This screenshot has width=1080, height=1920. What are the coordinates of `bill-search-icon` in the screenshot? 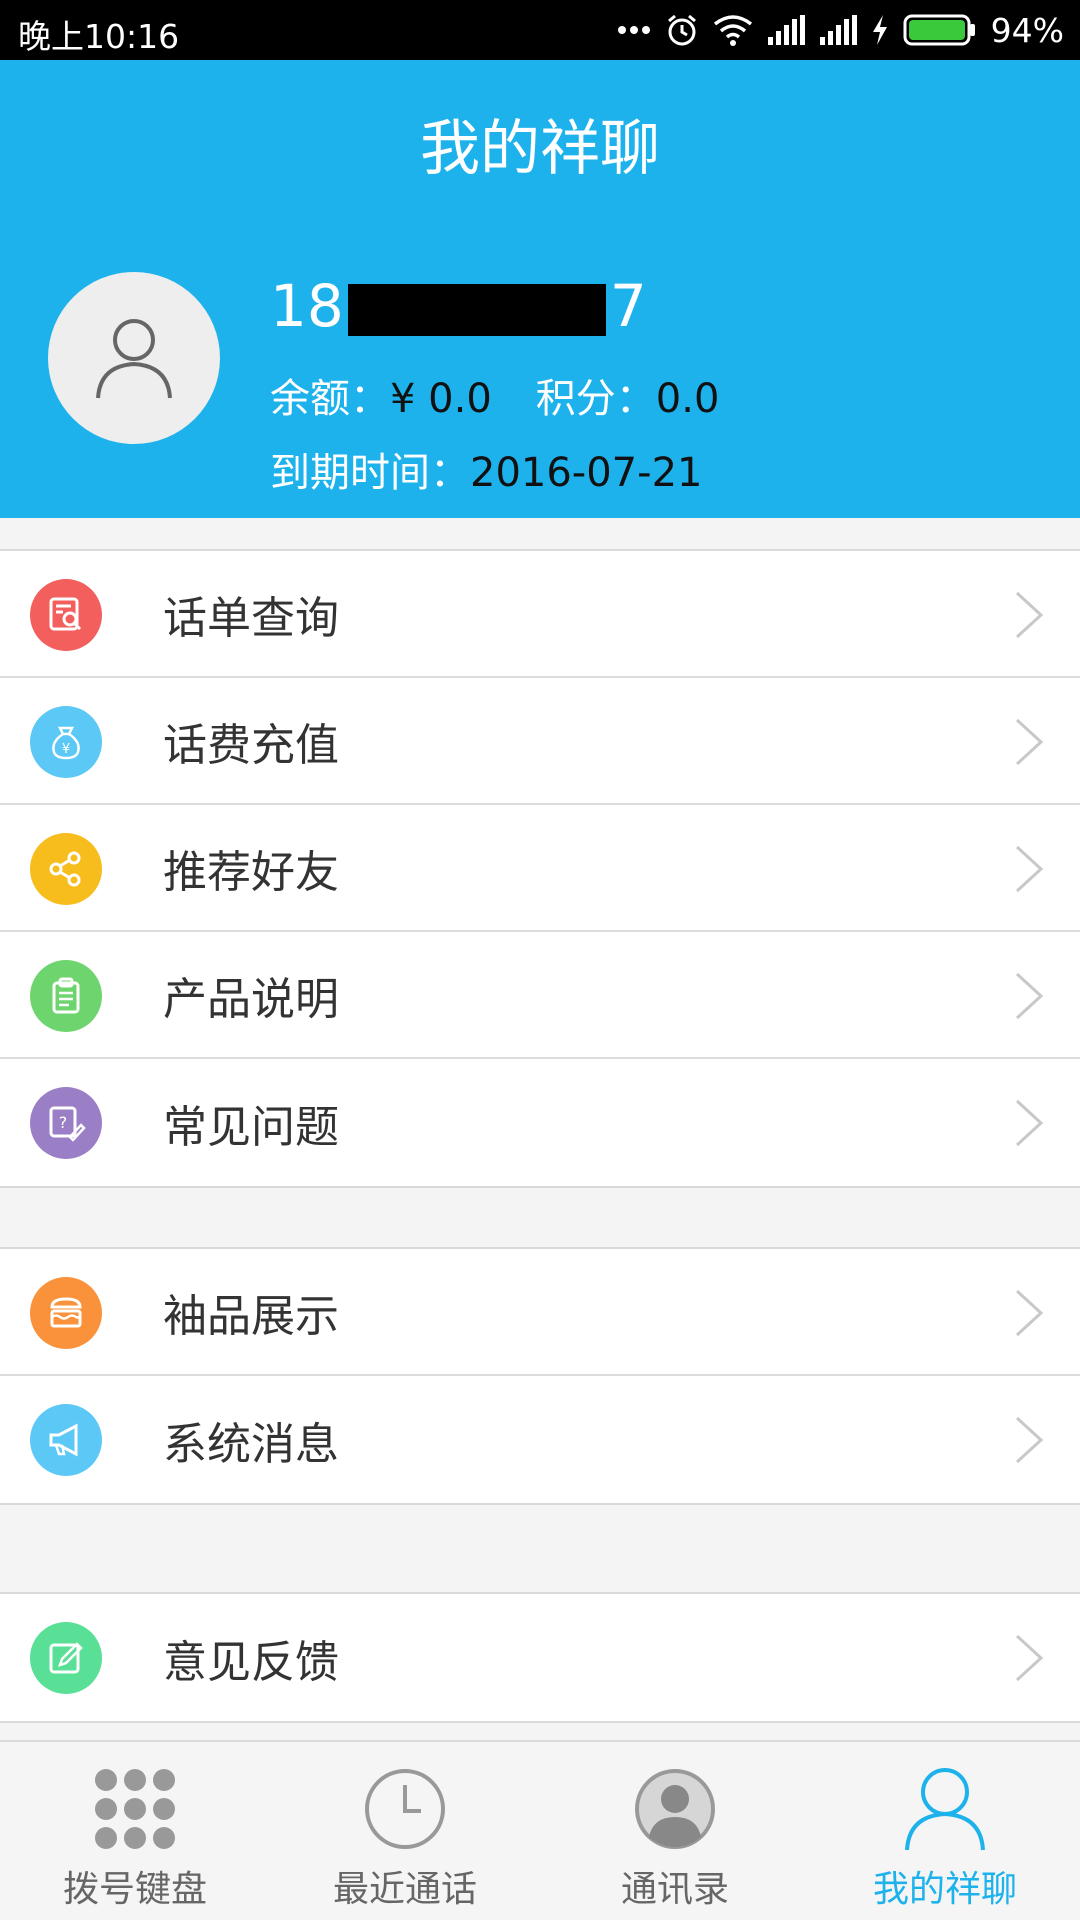 It's located at (66, 615).